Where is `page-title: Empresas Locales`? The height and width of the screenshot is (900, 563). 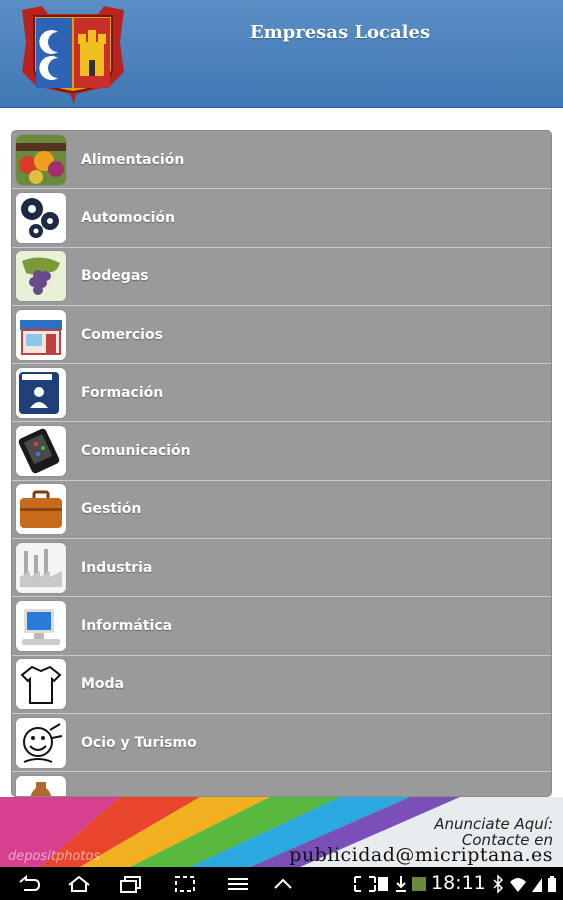
page-title: Empresas Locales is located at coordinates (340, 32).